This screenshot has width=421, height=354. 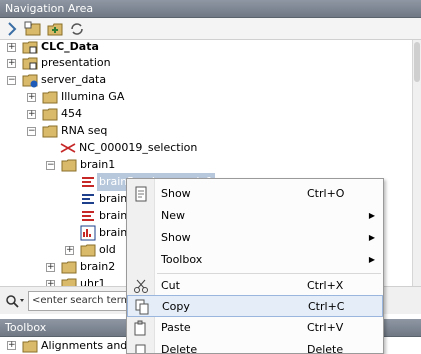 I want to click on tree-item-server-data: − server_data, so click(x=206, y=80).